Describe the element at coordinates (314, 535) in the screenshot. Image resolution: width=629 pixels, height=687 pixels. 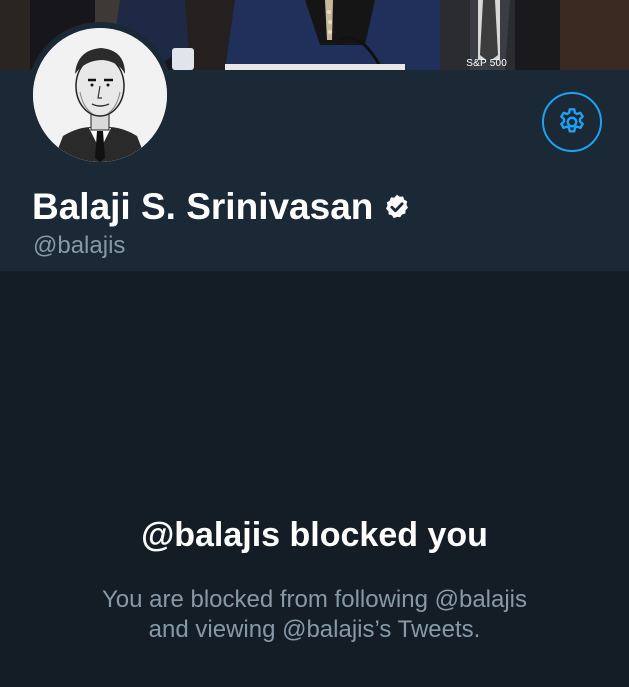
I see `blocked-title: @balajis blocked you` at that location.